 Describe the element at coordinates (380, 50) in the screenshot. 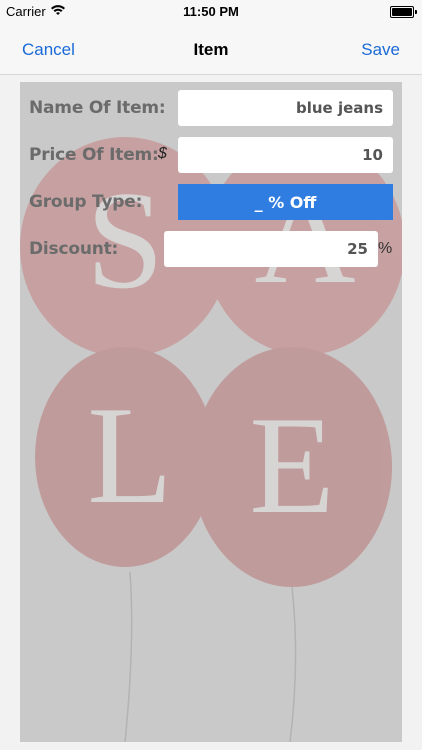

I see `save-button: Save` at that location.